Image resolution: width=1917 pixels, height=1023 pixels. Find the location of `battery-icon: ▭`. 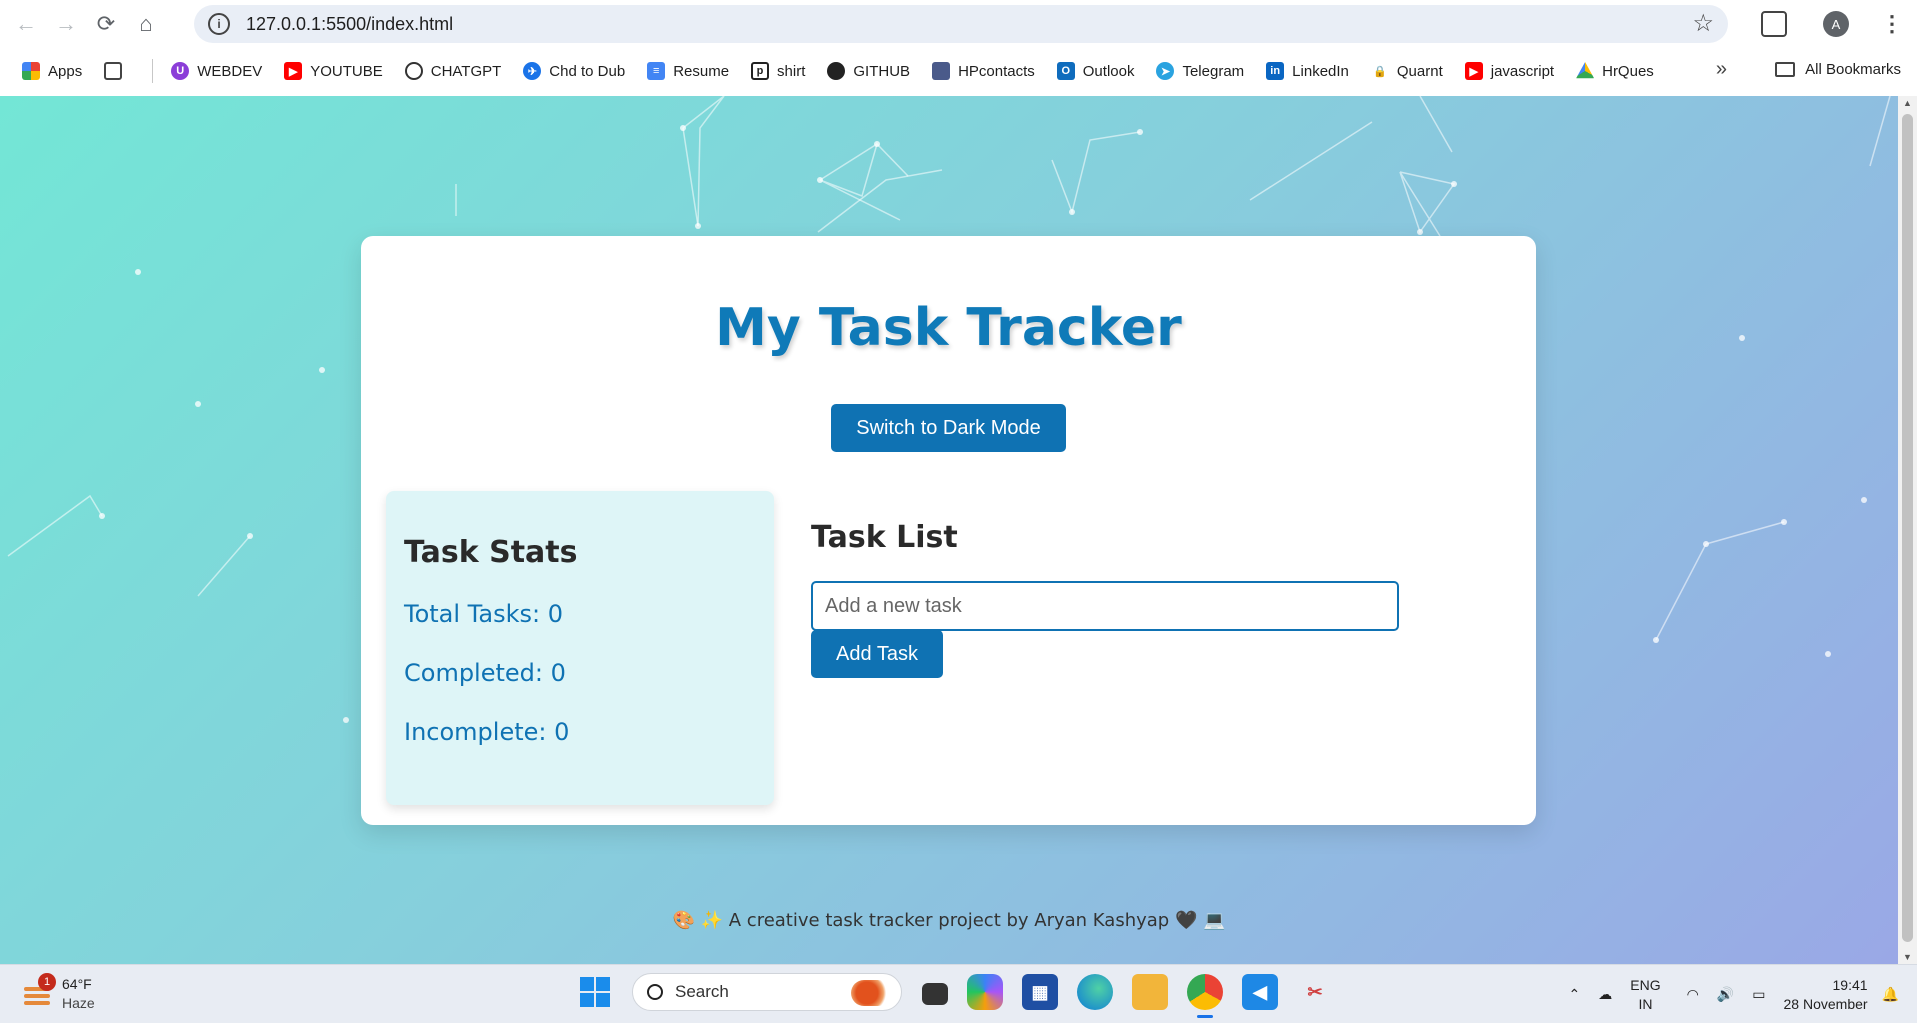

battery-icon: ▭ is located at coordinates (1758, 994).